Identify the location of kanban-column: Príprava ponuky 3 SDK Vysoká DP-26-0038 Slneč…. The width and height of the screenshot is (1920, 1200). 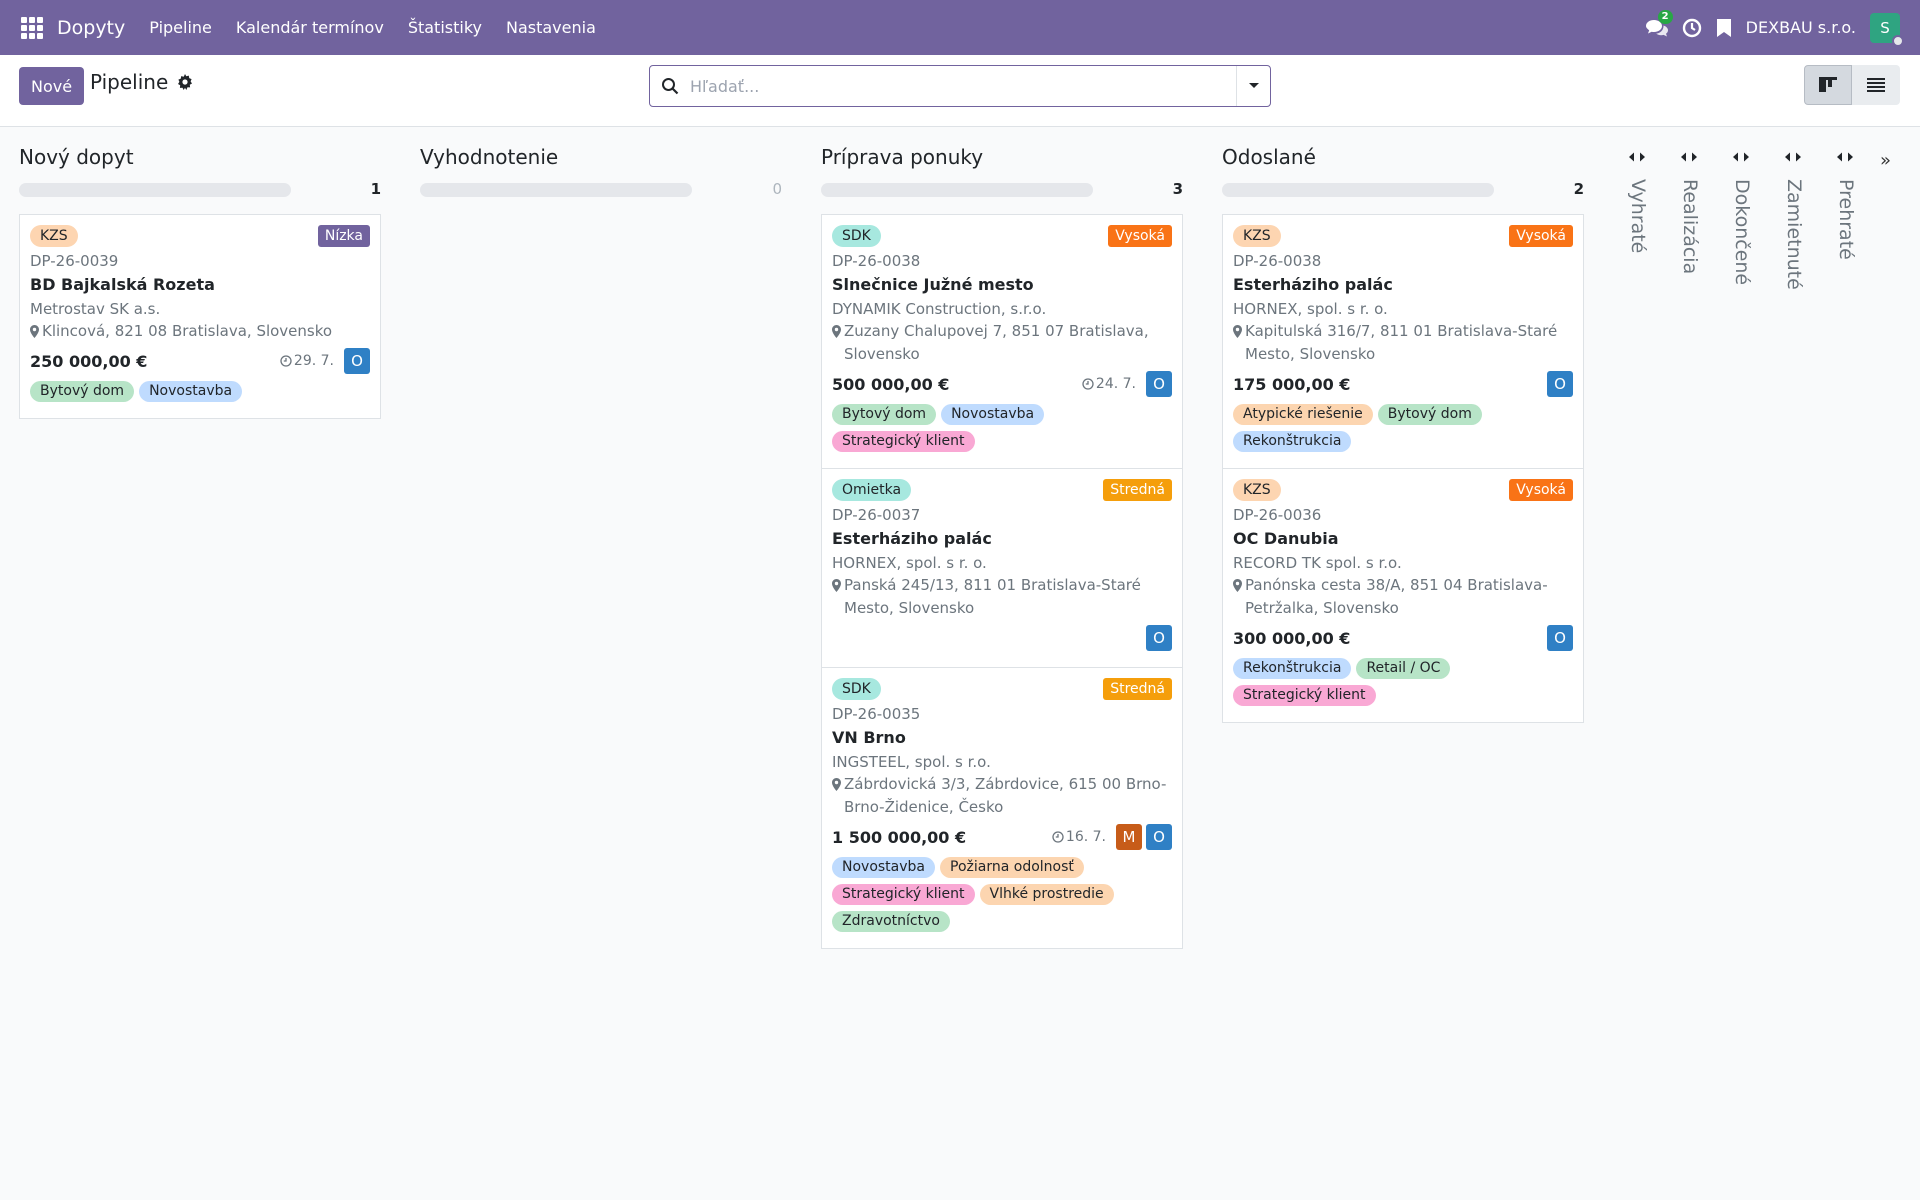
(1002, 538).